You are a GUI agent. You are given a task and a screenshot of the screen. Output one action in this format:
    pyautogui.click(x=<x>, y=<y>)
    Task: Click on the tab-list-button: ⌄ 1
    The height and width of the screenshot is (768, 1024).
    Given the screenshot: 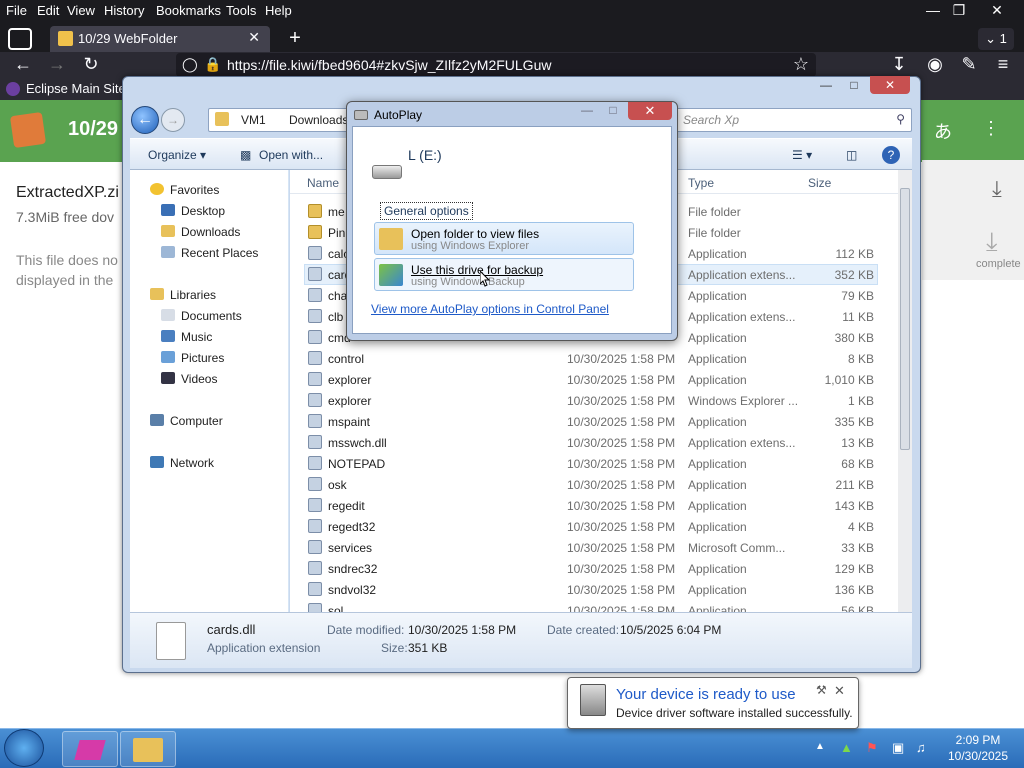 What is the action you would take?
    pyautogui.click(x=996, y=39)
    